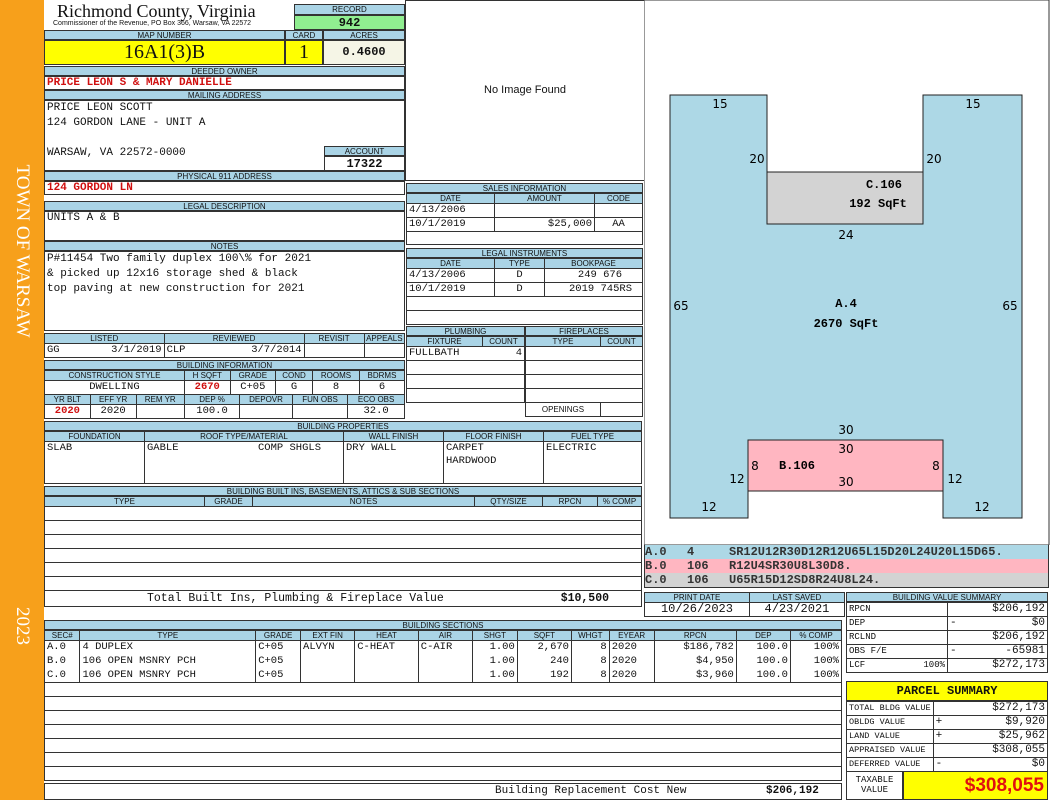 The image size is (1050, 800). I want to click on value-summary-row: OBS F/E - -65981, so click(947, 651).